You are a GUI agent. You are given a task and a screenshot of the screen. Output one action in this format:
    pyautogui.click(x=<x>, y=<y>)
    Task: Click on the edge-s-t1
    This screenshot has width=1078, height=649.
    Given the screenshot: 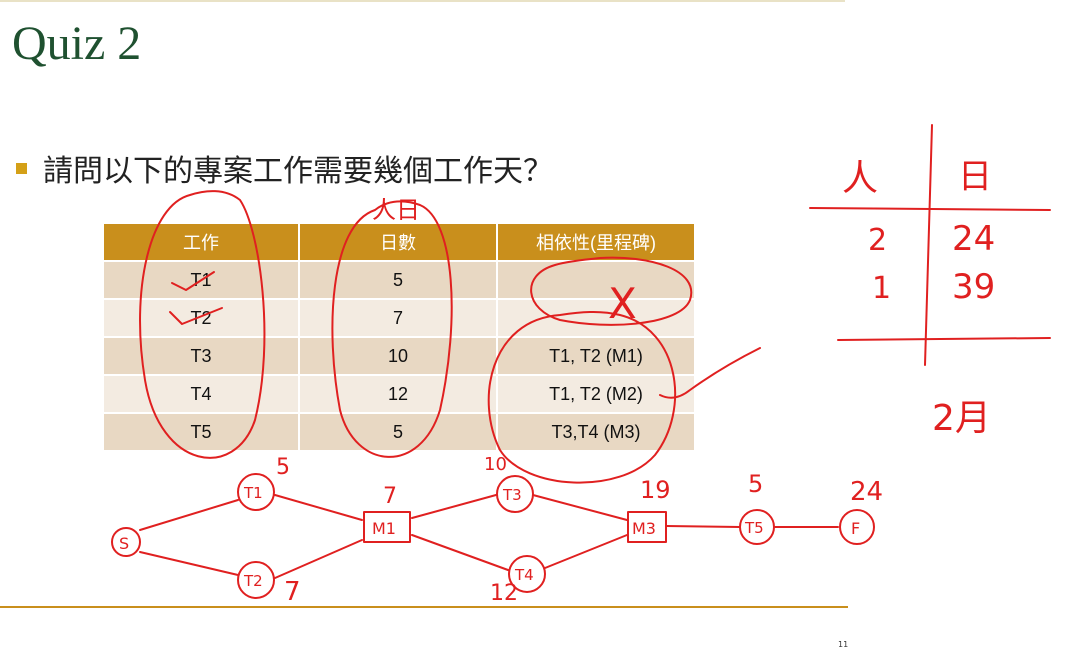 What is the action you would take?
    pyautogui.click(x=189, y=515)
    